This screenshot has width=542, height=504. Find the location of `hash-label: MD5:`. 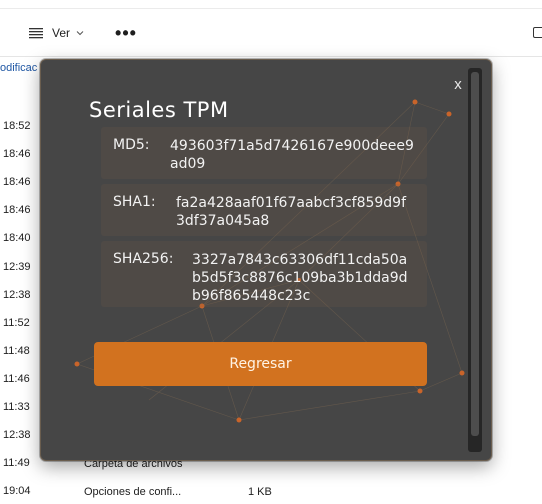

hash-label: MD5: is located at coordinates (131, 145).